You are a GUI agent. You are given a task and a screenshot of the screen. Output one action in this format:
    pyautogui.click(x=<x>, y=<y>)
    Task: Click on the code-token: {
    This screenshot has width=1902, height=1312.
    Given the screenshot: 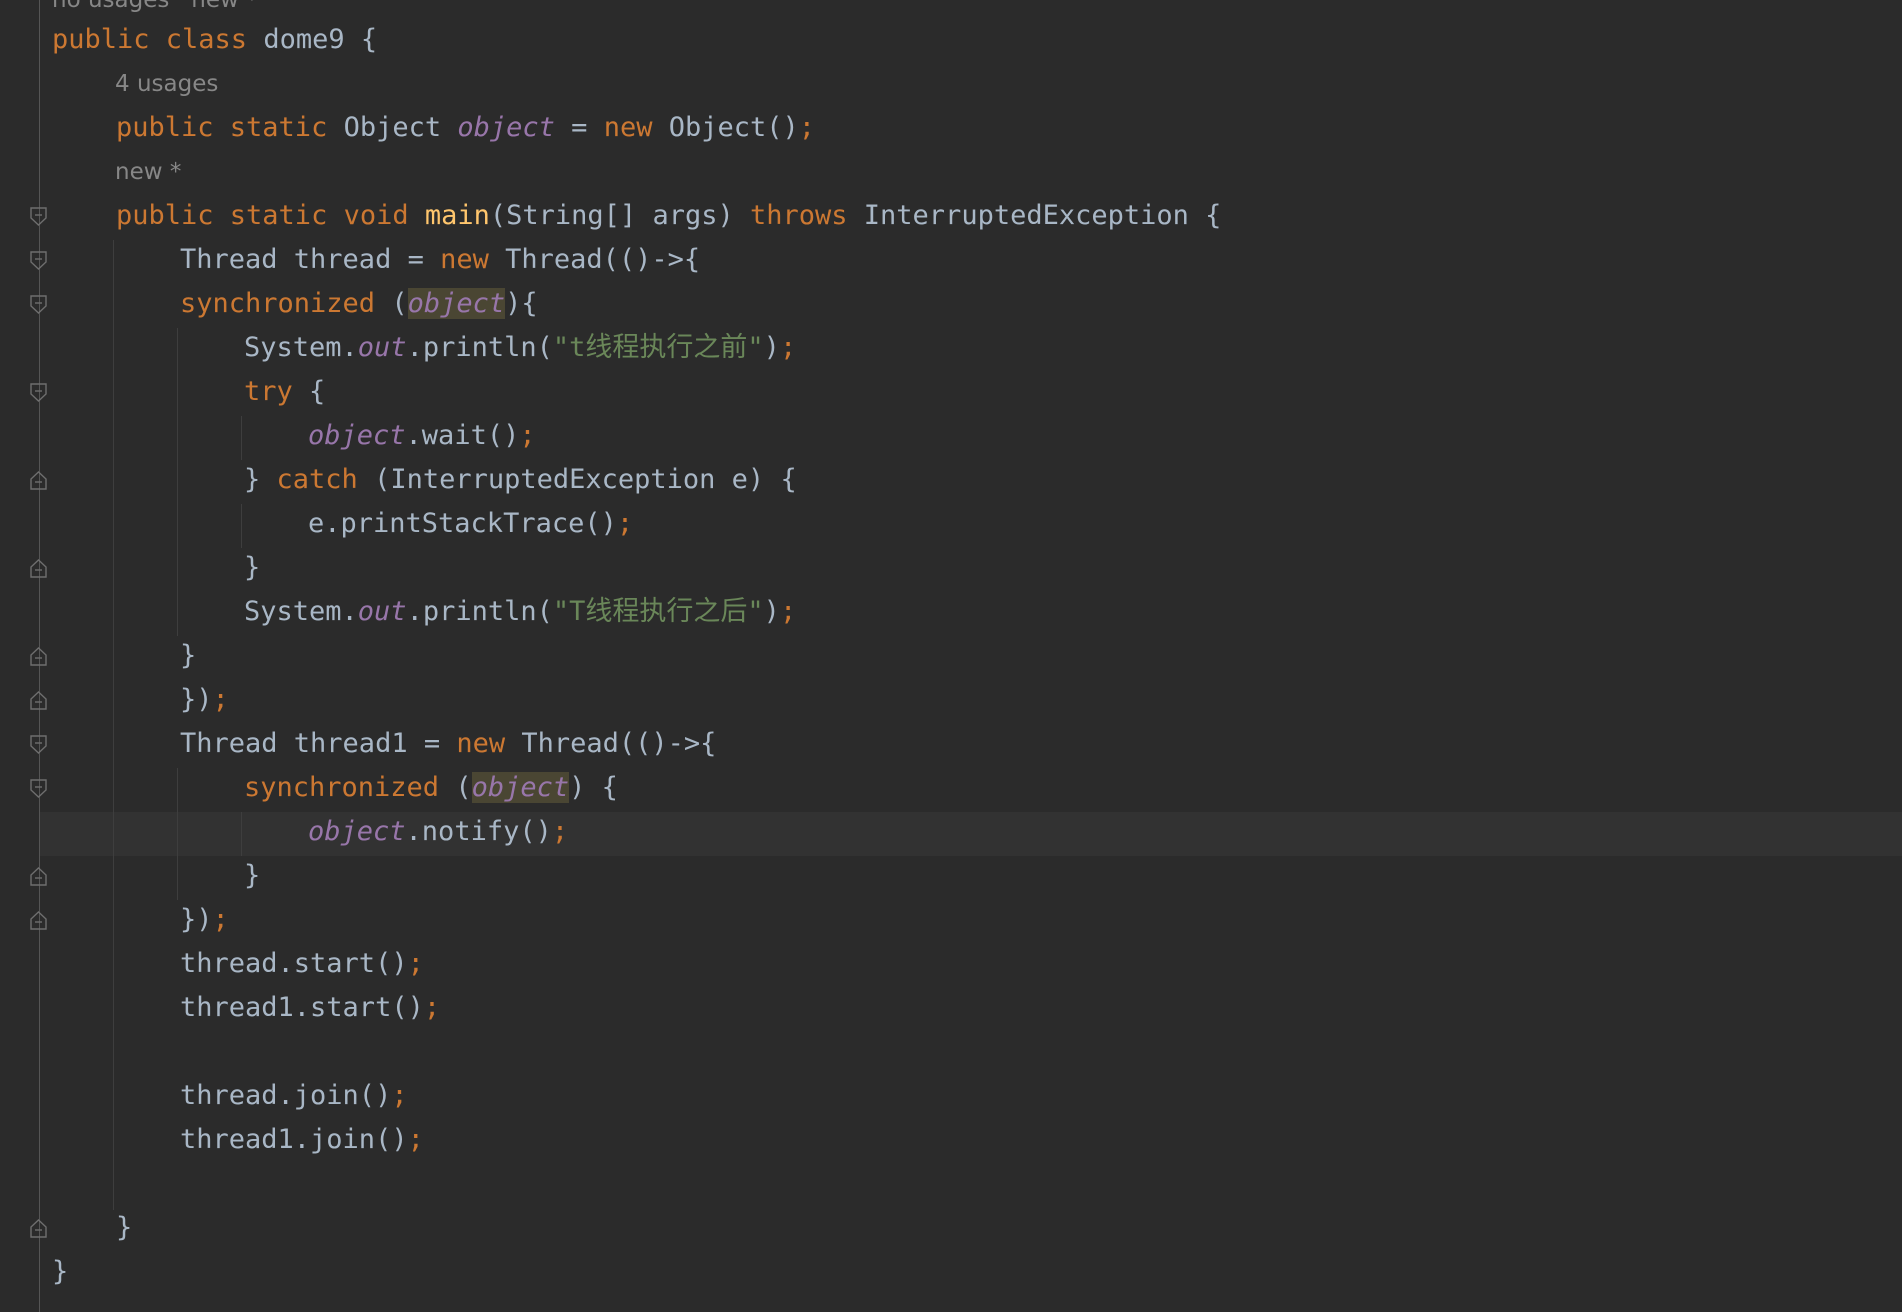 What is the action you would take?
    pyautogui.click(x=317, y=391)
    